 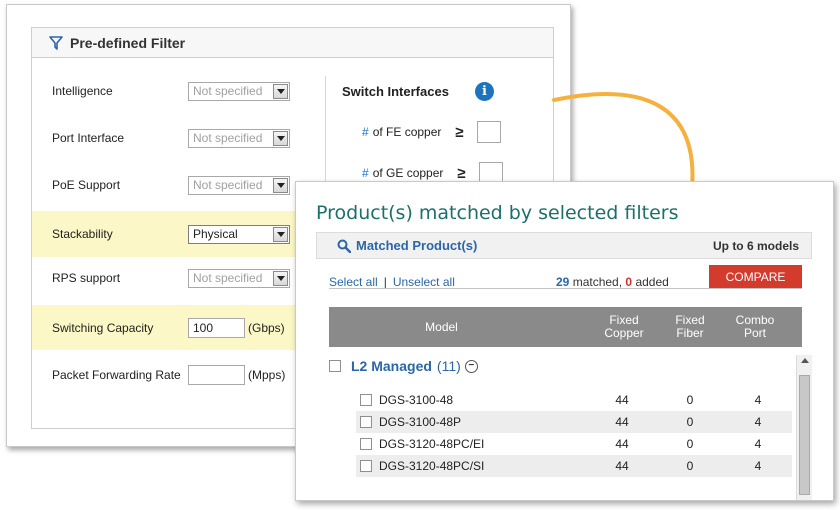 I want to click on filter-row-packet-forwarding: Packet Forwarding Rate (Mpps), so click(x=167, y=375).